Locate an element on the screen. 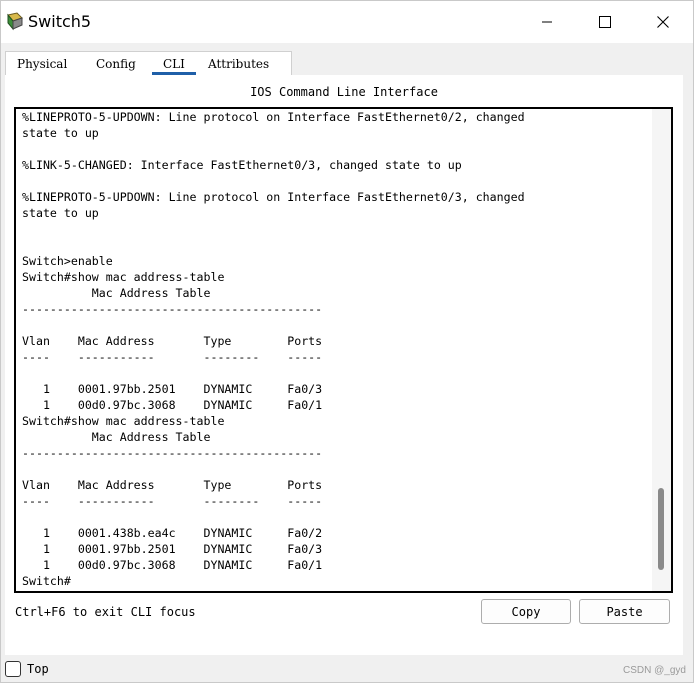 This screenshot has height=683, width=694. window-title: Switch5 is located at coordinates (60, 21).